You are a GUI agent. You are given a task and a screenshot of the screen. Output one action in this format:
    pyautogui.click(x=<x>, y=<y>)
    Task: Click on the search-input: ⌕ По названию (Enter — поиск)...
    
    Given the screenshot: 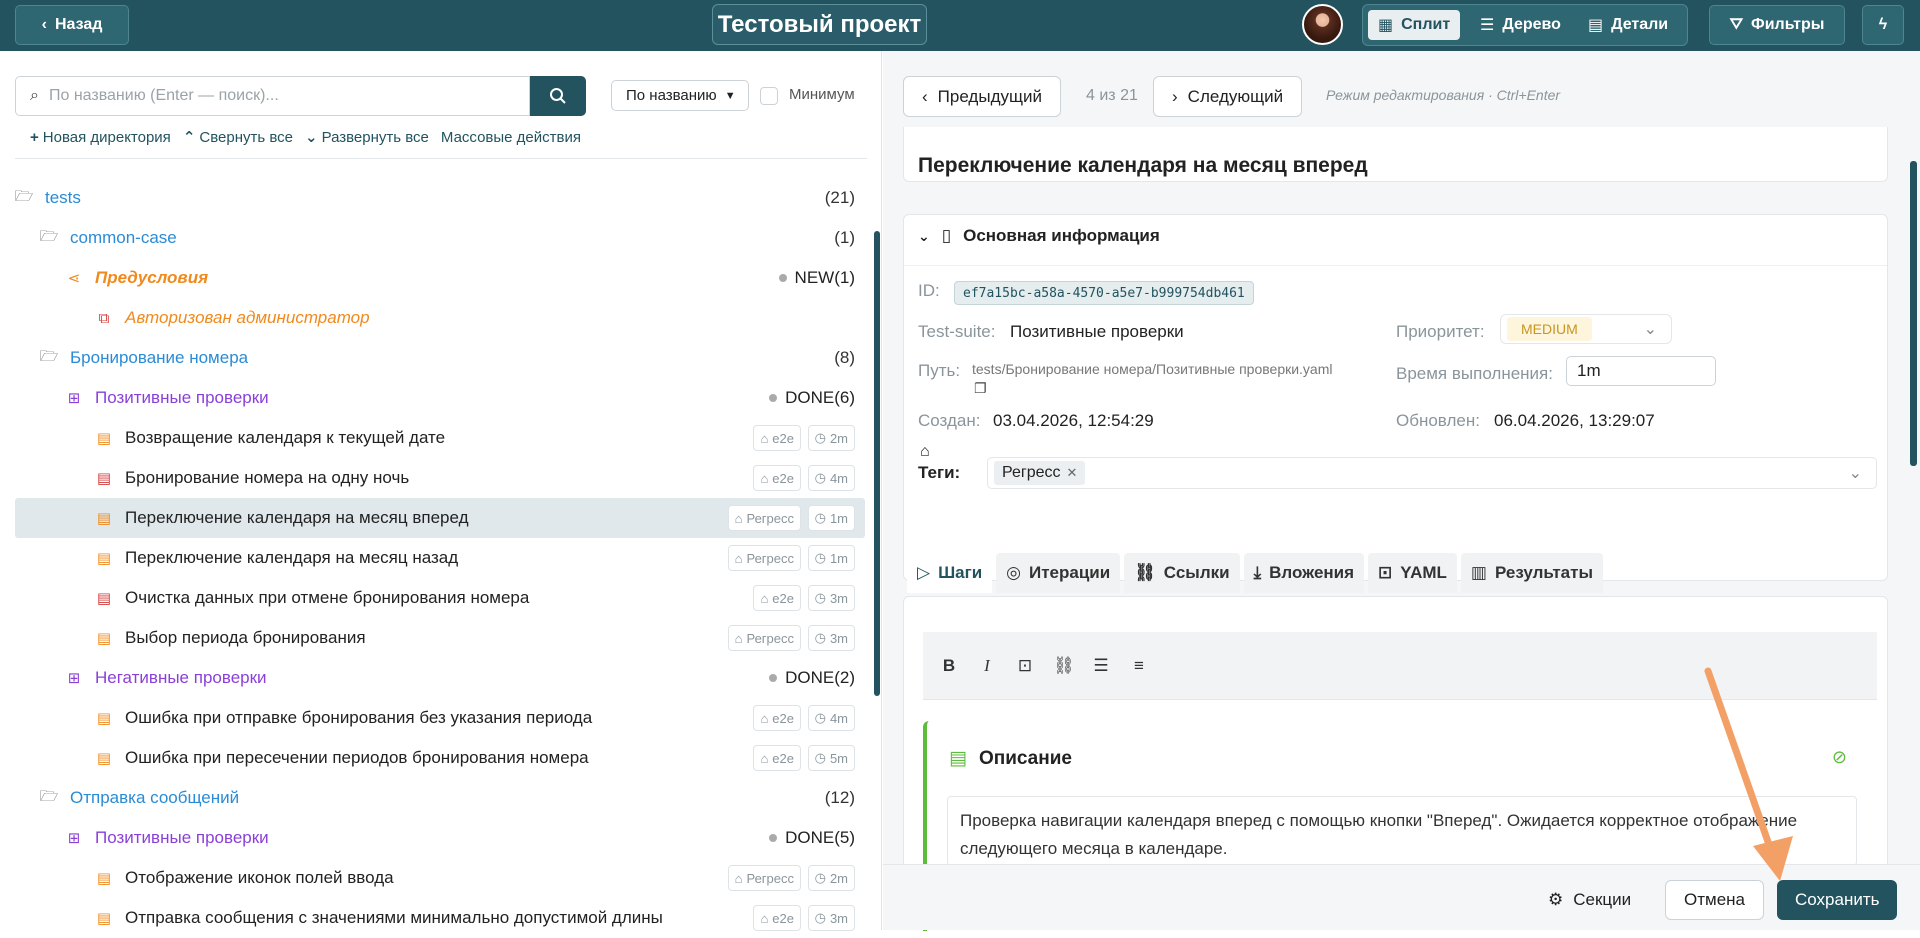 What is the action you would take?
    pyautogui.click(x=272, y=96)
    